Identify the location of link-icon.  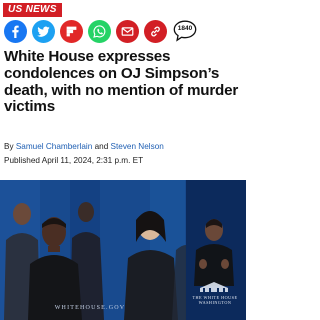
(155, 31).